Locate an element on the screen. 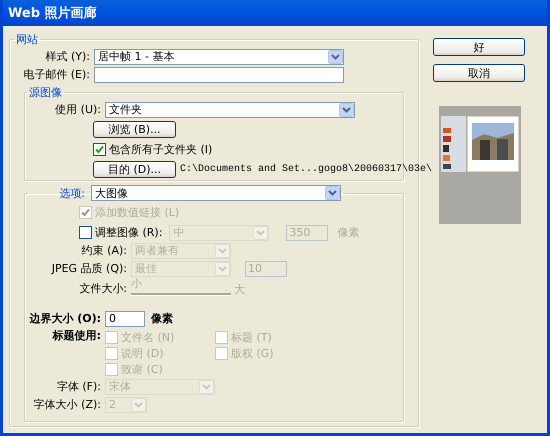 The height and width of the screenshot is (436, 550). group-title: 网站 is located at coordinates (27, 39).